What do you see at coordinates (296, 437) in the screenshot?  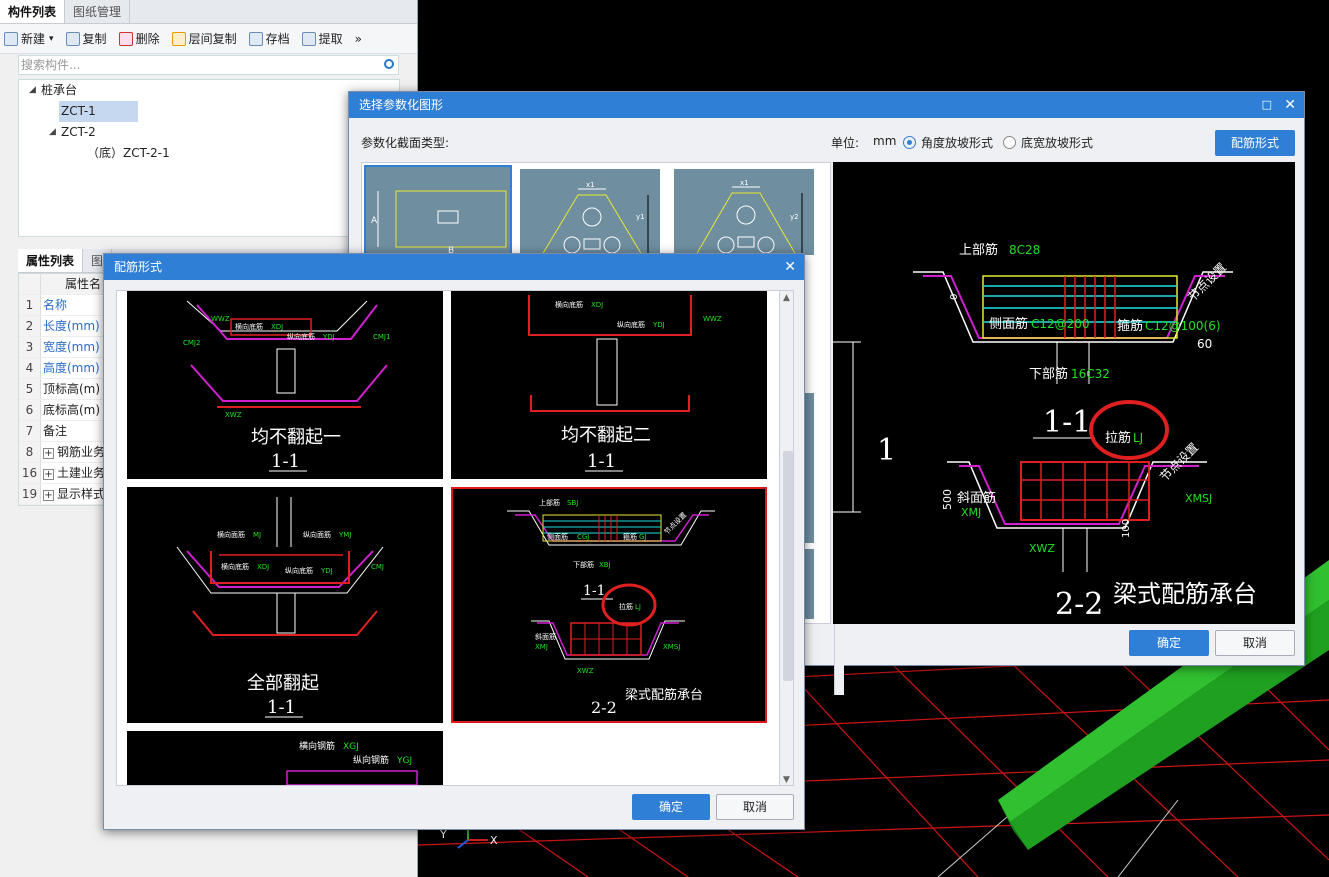 I see `svg-text: 均不翻起一` at bounding box center [296, 437].